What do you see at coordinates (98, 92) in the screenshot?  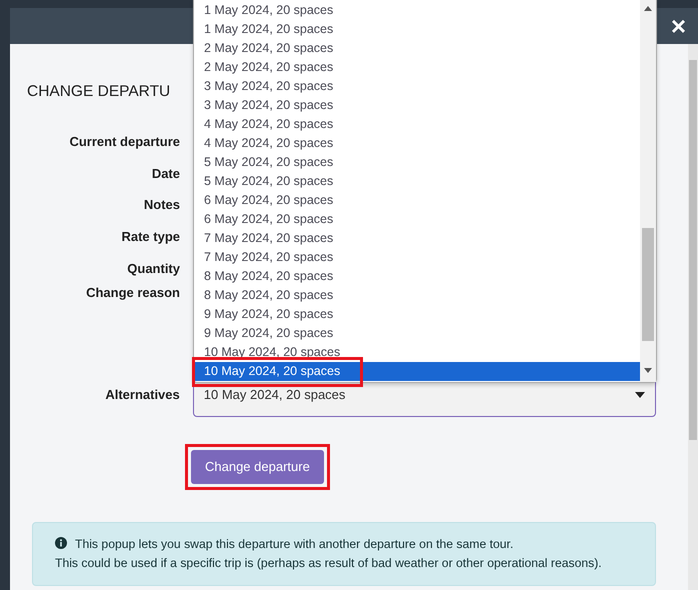 I see `modal-title: CHANGE DEPARTU` at bounding box center [98, 92].